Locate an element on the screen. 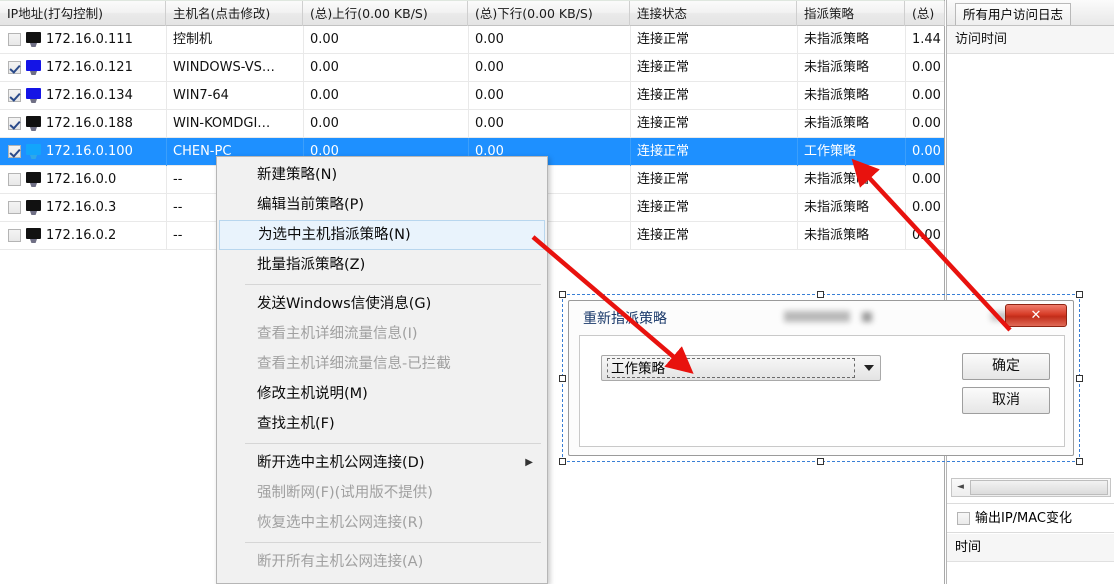 This screenshot has height=584, width=1114. resize-handle-se is located at coordinates (1079, 461).